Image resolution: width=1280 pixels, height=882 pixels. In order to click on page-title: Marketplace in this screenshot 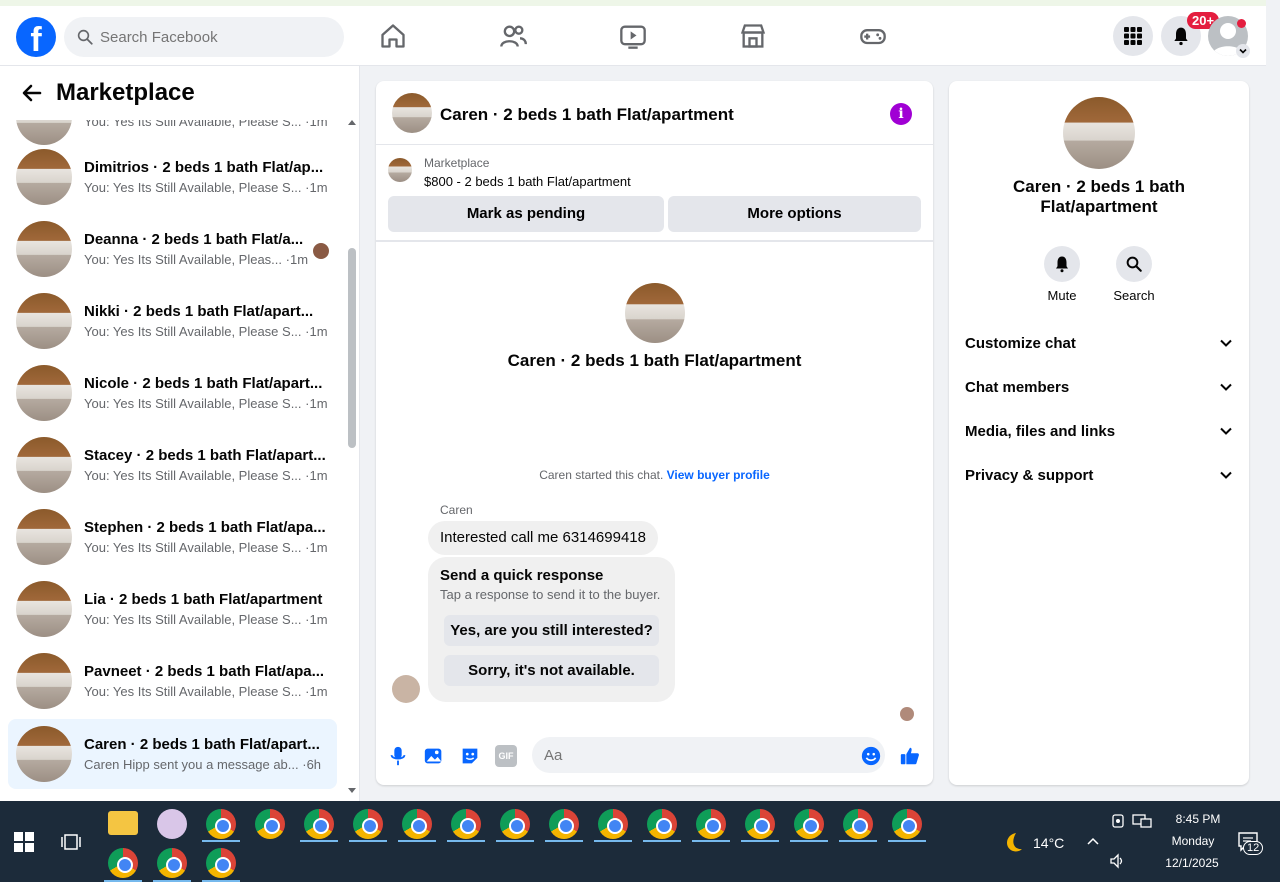, I will do `click(125, 92)`.